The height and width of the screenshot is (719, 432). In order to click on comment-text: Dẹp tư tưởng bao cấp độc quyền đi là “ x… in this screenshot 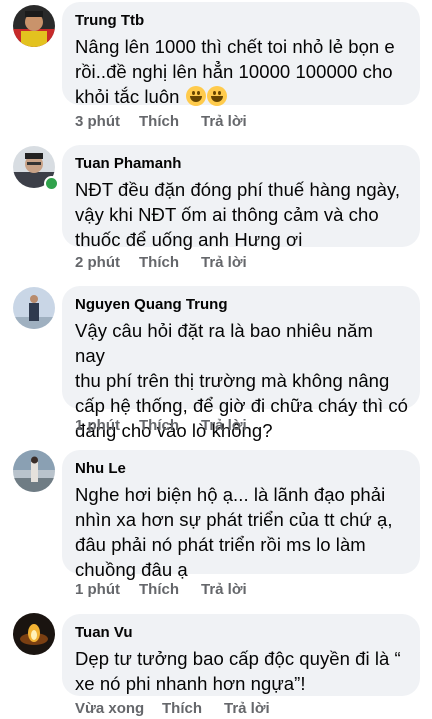, I will do `click(241, 671)`.